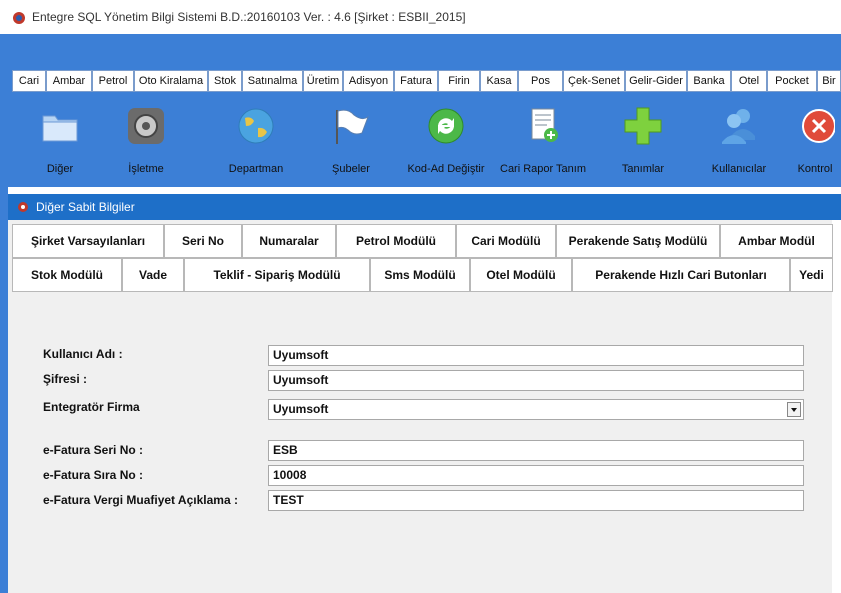  What do you see at coordinates (738, 126) in the screenshot?
I see `users-icon` at bounding box center [738, 126].